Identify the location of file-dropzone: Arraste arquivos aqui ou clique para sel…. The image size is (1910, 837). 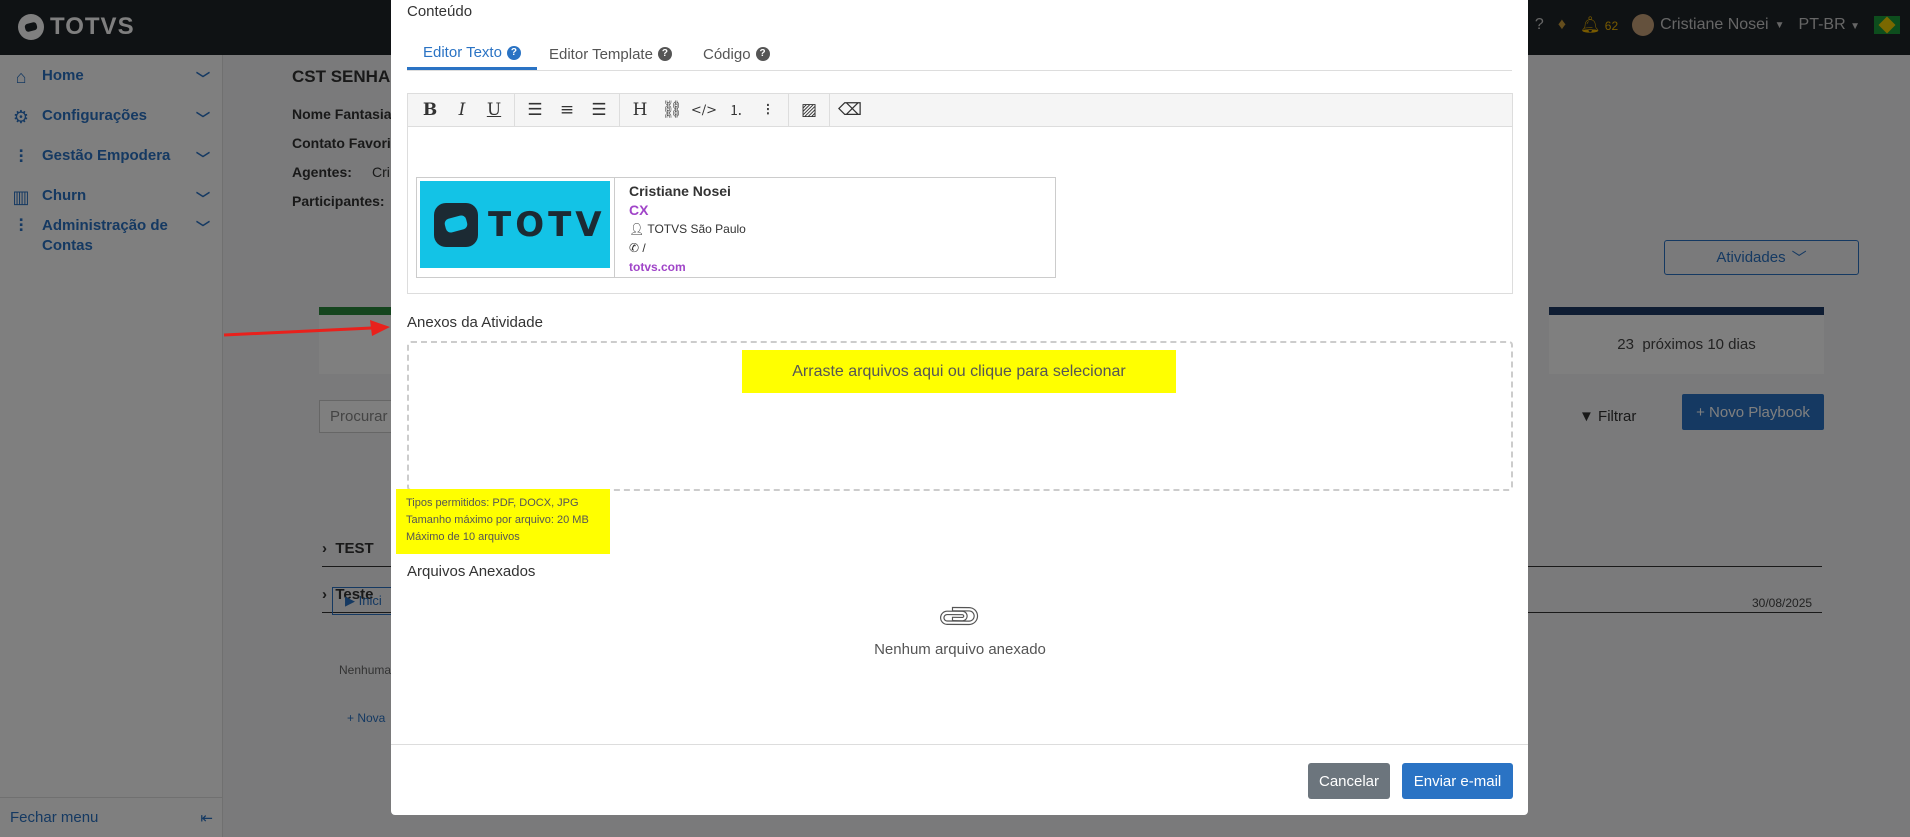
(960, 416).